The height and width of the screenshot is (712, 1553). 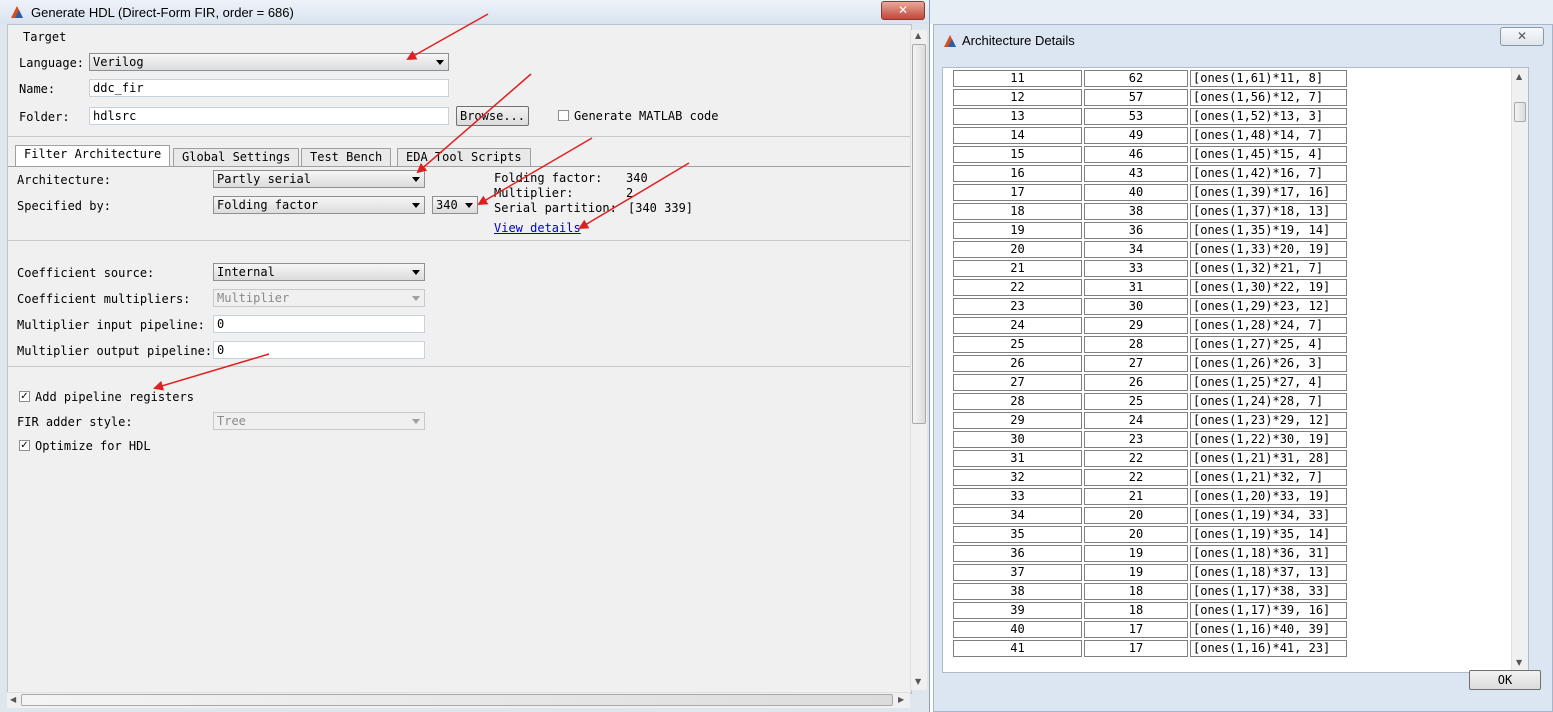 What do you see at coordinates (37, 89) in the screenshot?
I see `name-label: Name:` at bounding box center [37, 89].